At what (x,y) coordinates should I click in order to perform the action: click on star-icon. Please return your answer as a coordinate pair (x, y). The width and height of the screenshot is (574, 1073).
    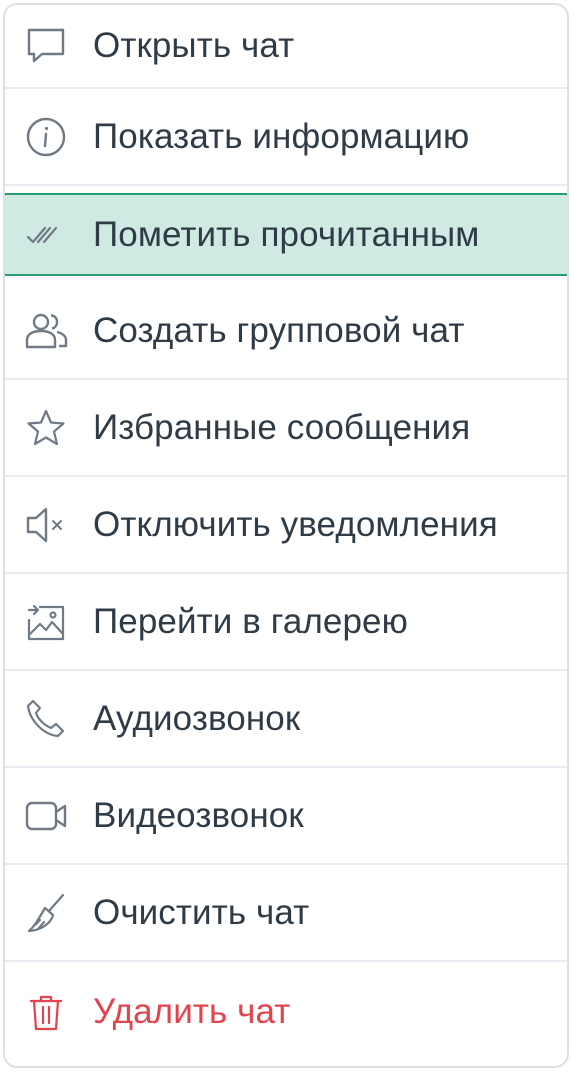
    Looking at the image, I should click on (46, 428).